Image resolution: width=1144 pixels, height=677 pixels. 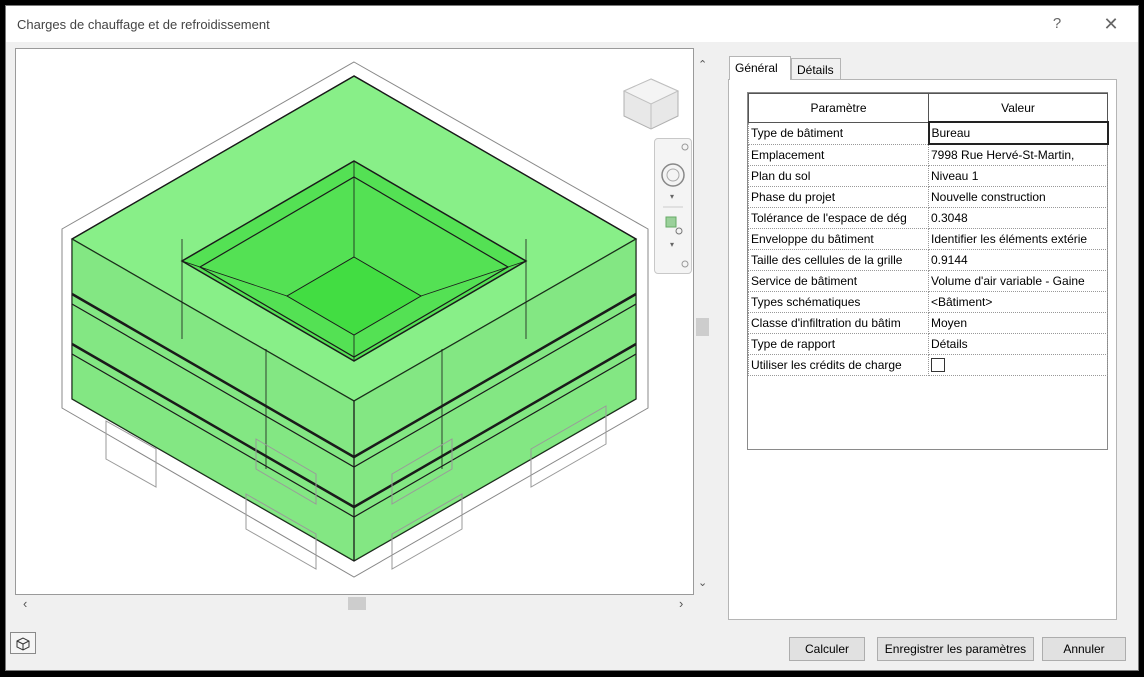 I want to click on param-name: Plan du sol, so click(x=838, y=176).